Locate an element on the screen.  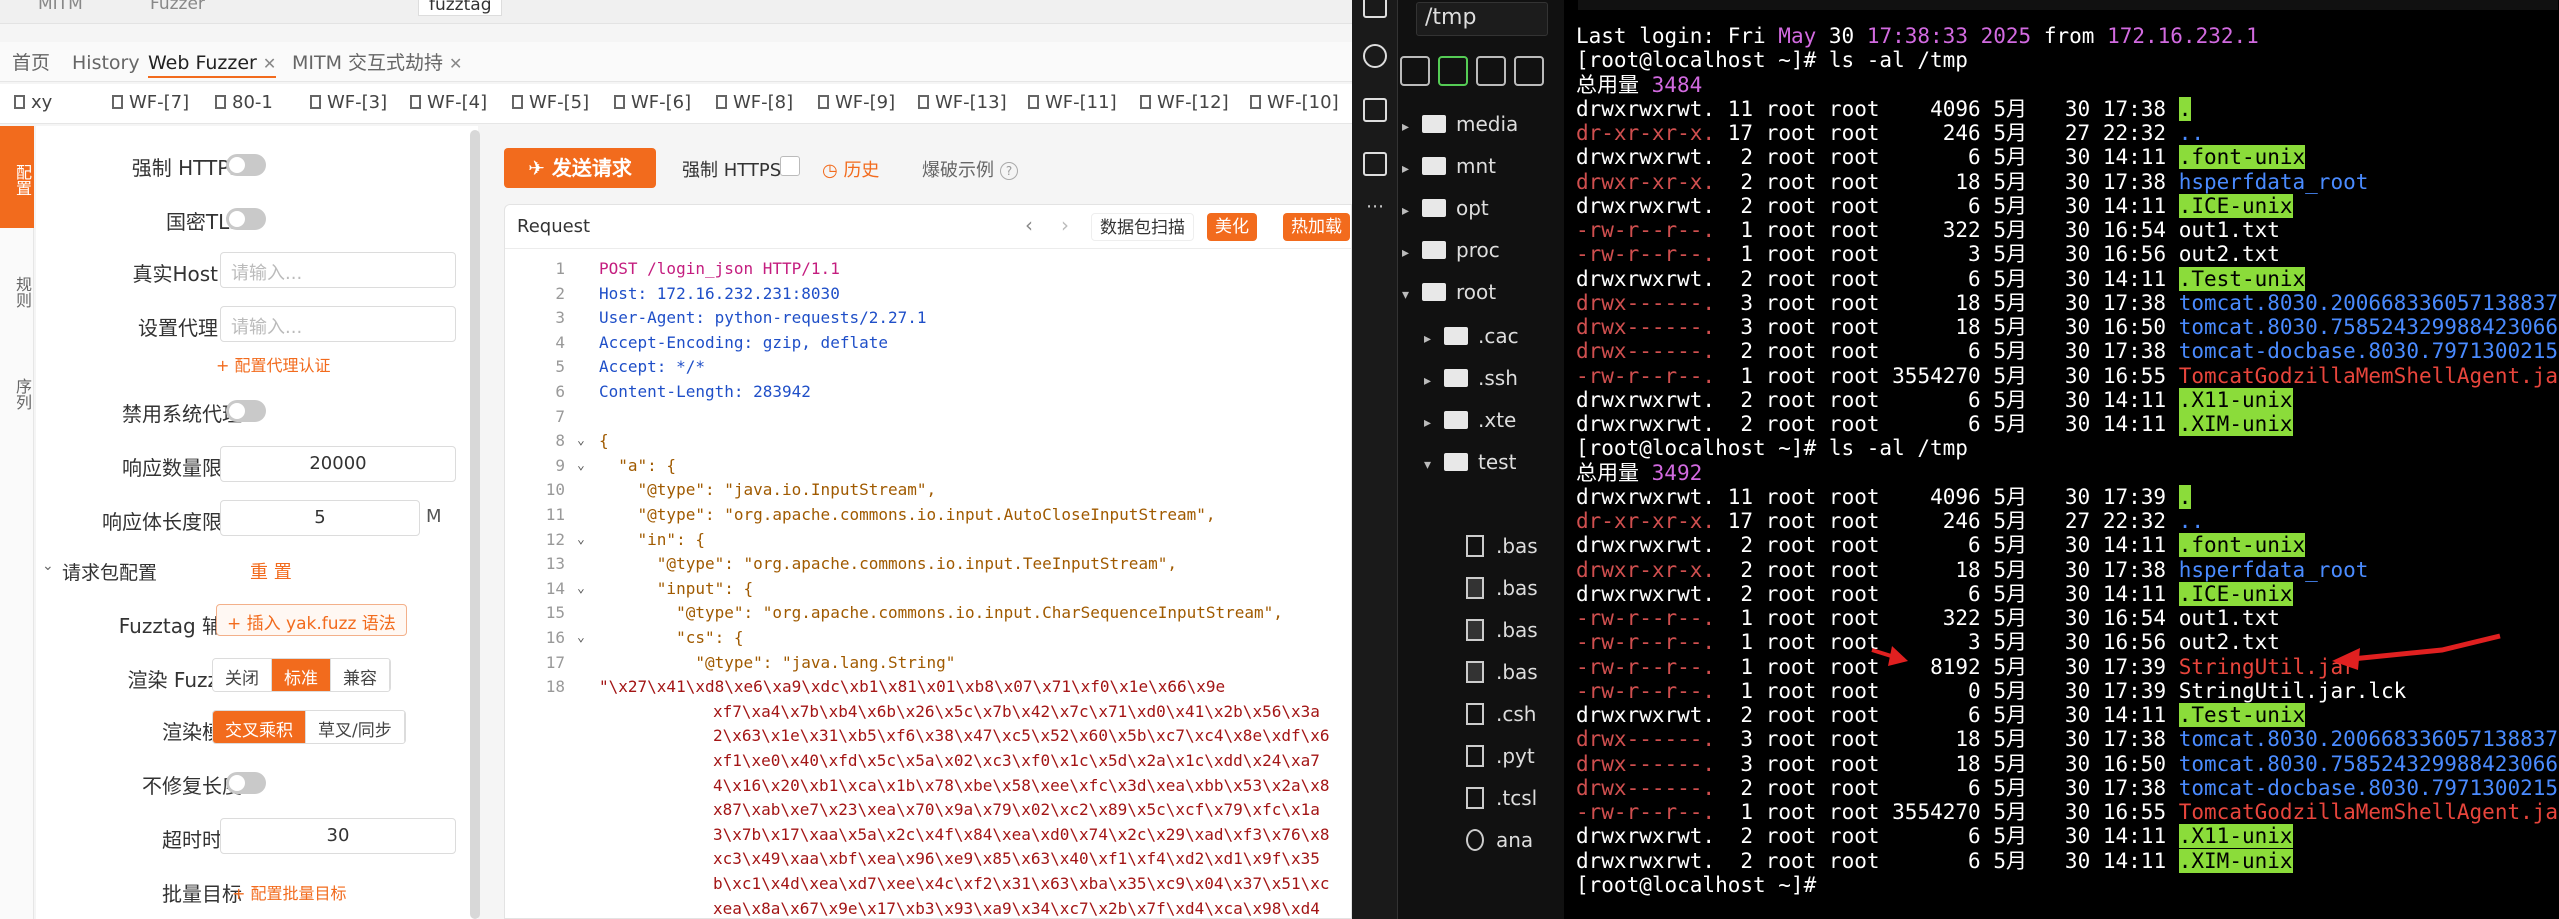
top-tab-mitm: MITM is located at coordinates (60, 7).